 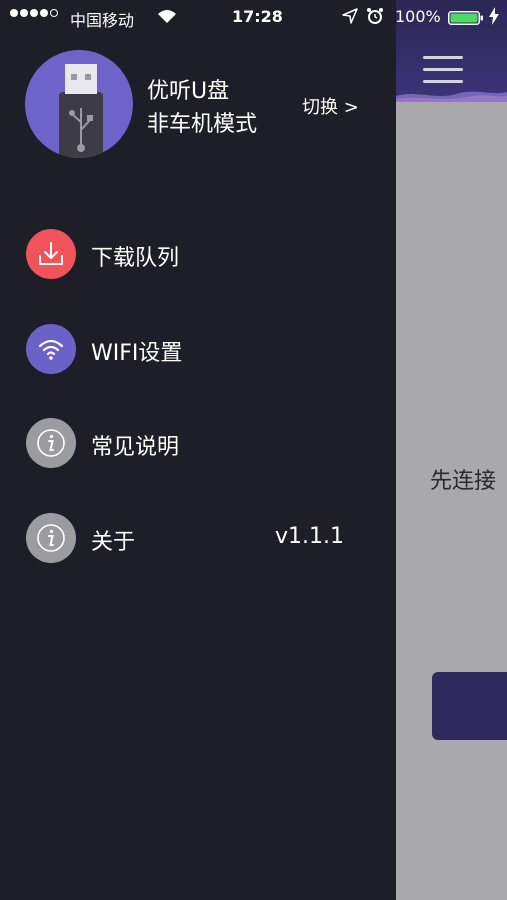 I want to click on alarm-icon, so click(x=375, y=18).